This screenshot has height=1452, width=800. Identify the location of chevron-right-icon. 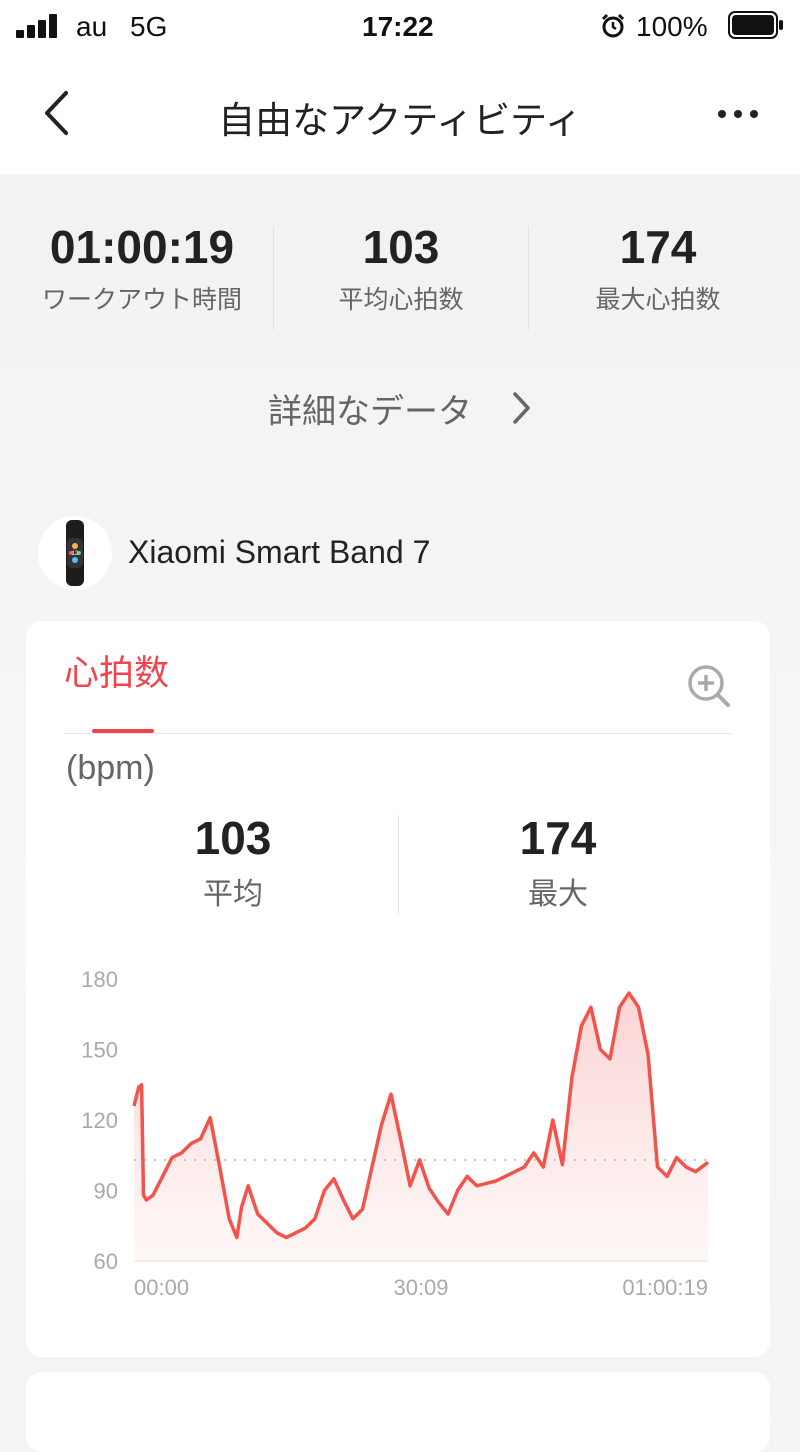
(521, 408).